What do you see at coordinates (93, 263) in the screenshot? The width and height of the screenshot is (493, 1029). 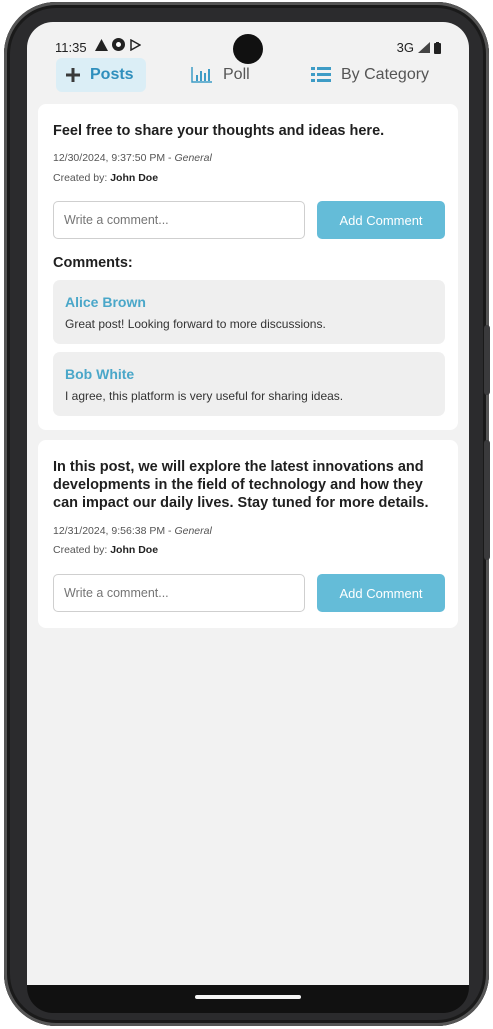 I see `comments-heading: Comments:` at bounding box center [93, 263].